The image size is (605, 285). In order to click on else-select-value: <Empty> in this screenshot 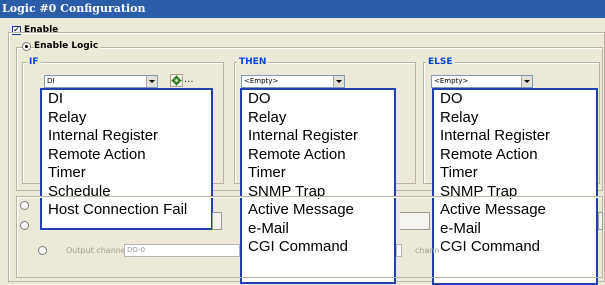, I will do `click(451, 81)`.